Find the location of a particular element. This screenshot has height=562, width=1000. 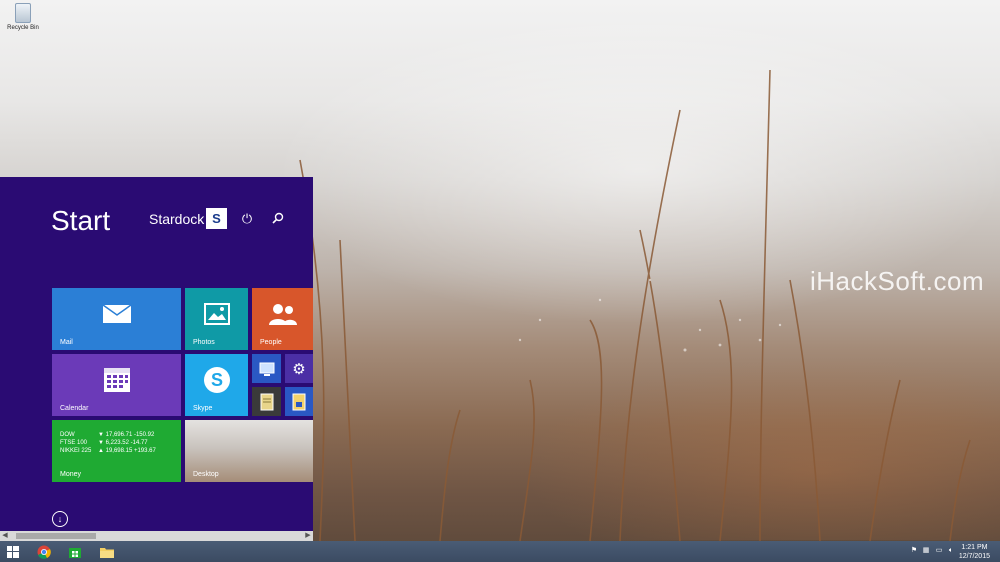

svg-text: S is located at coordinates (216, 380).